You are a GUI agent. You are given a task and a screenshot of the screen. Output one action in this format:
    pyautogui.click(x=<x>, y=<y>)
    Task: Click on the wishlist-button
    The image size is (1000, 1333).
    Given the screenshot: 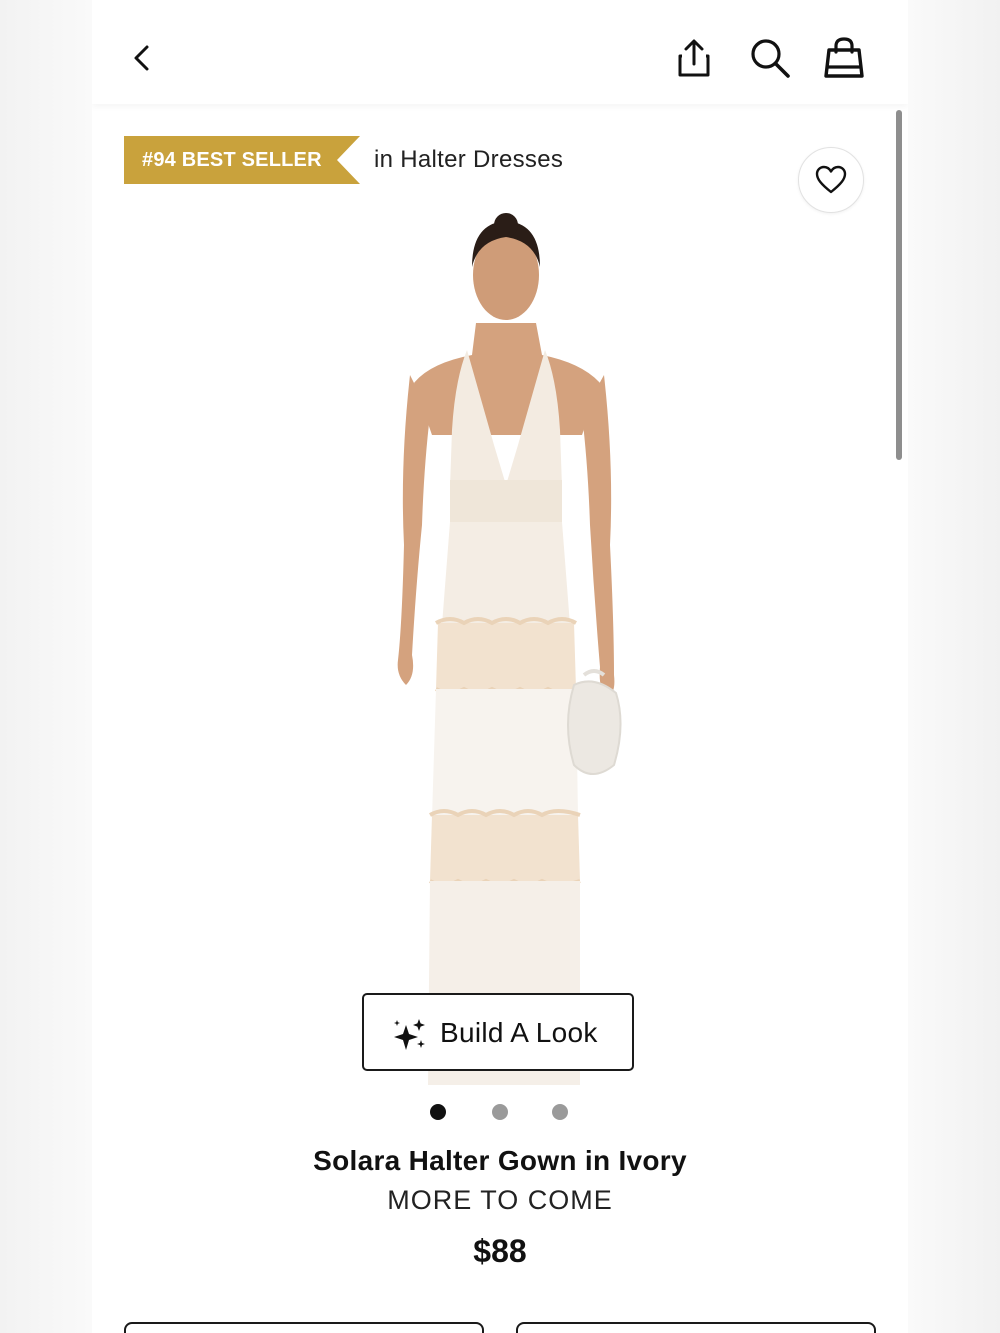 What is the action you would take?
    pyautogui.click(x=831, y=180)
    